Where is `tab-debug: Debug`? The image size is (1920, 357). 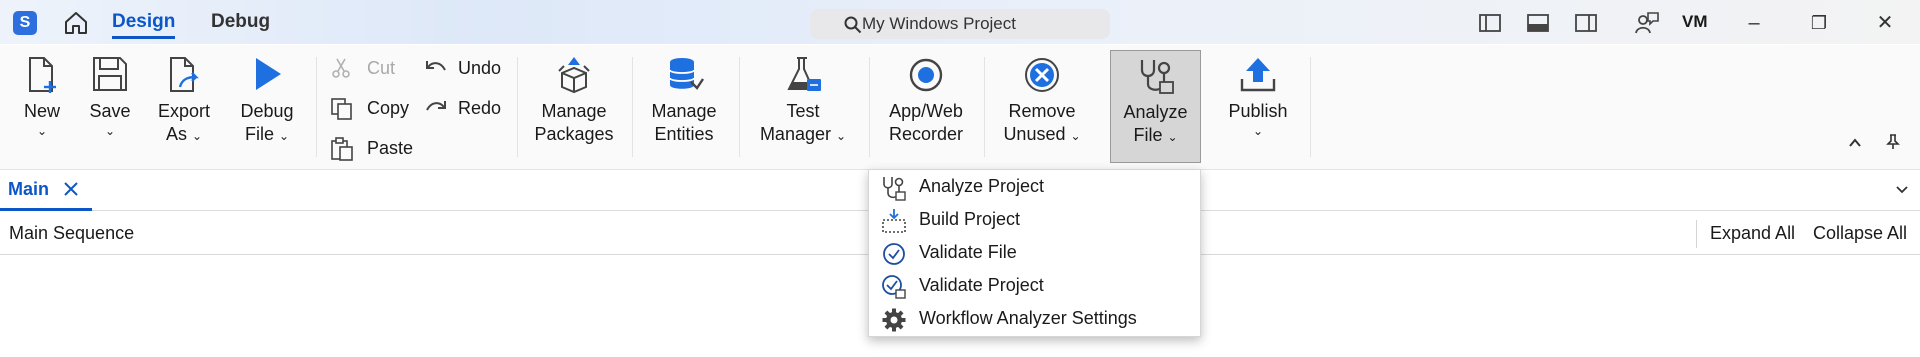
tab-debug: Debug is located at coordinates (240, 24).